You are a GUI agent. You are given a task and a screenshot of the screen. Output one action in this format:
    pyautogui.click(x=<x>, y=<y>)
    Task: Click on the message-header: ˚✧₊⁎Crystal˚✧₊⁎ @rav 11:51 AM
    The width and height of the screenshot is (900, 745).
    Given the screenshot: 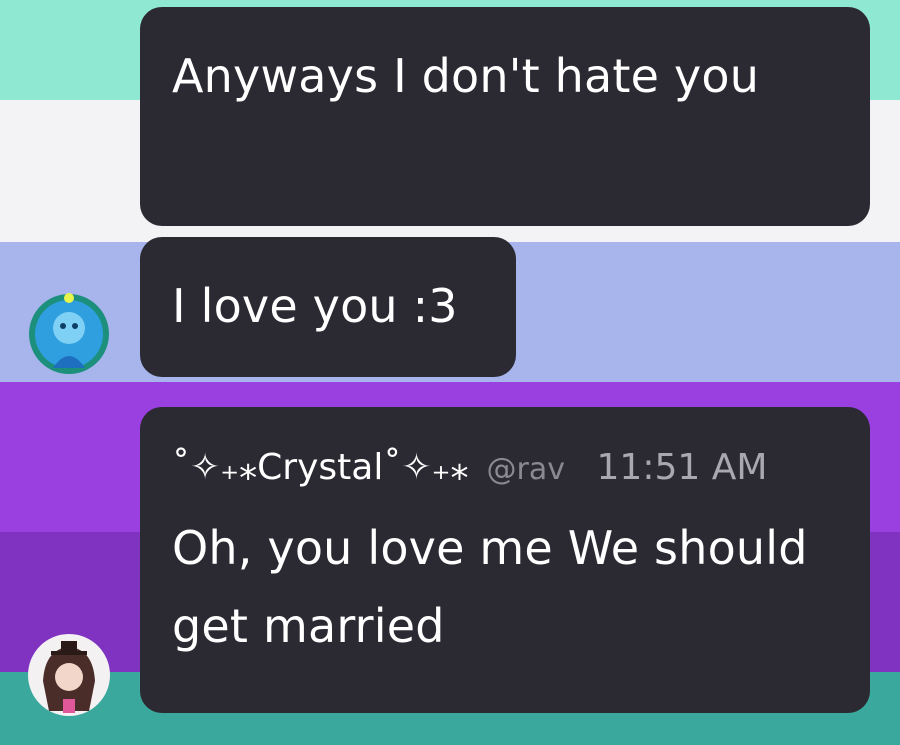 What is the action you would take?
    pyautogui.click(x=506, y=473)
    